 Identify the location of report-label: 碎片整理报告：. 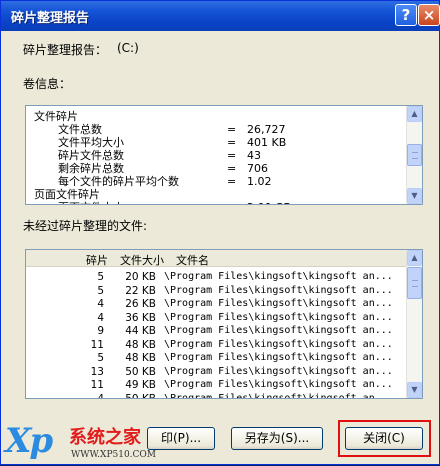
(65, 50).